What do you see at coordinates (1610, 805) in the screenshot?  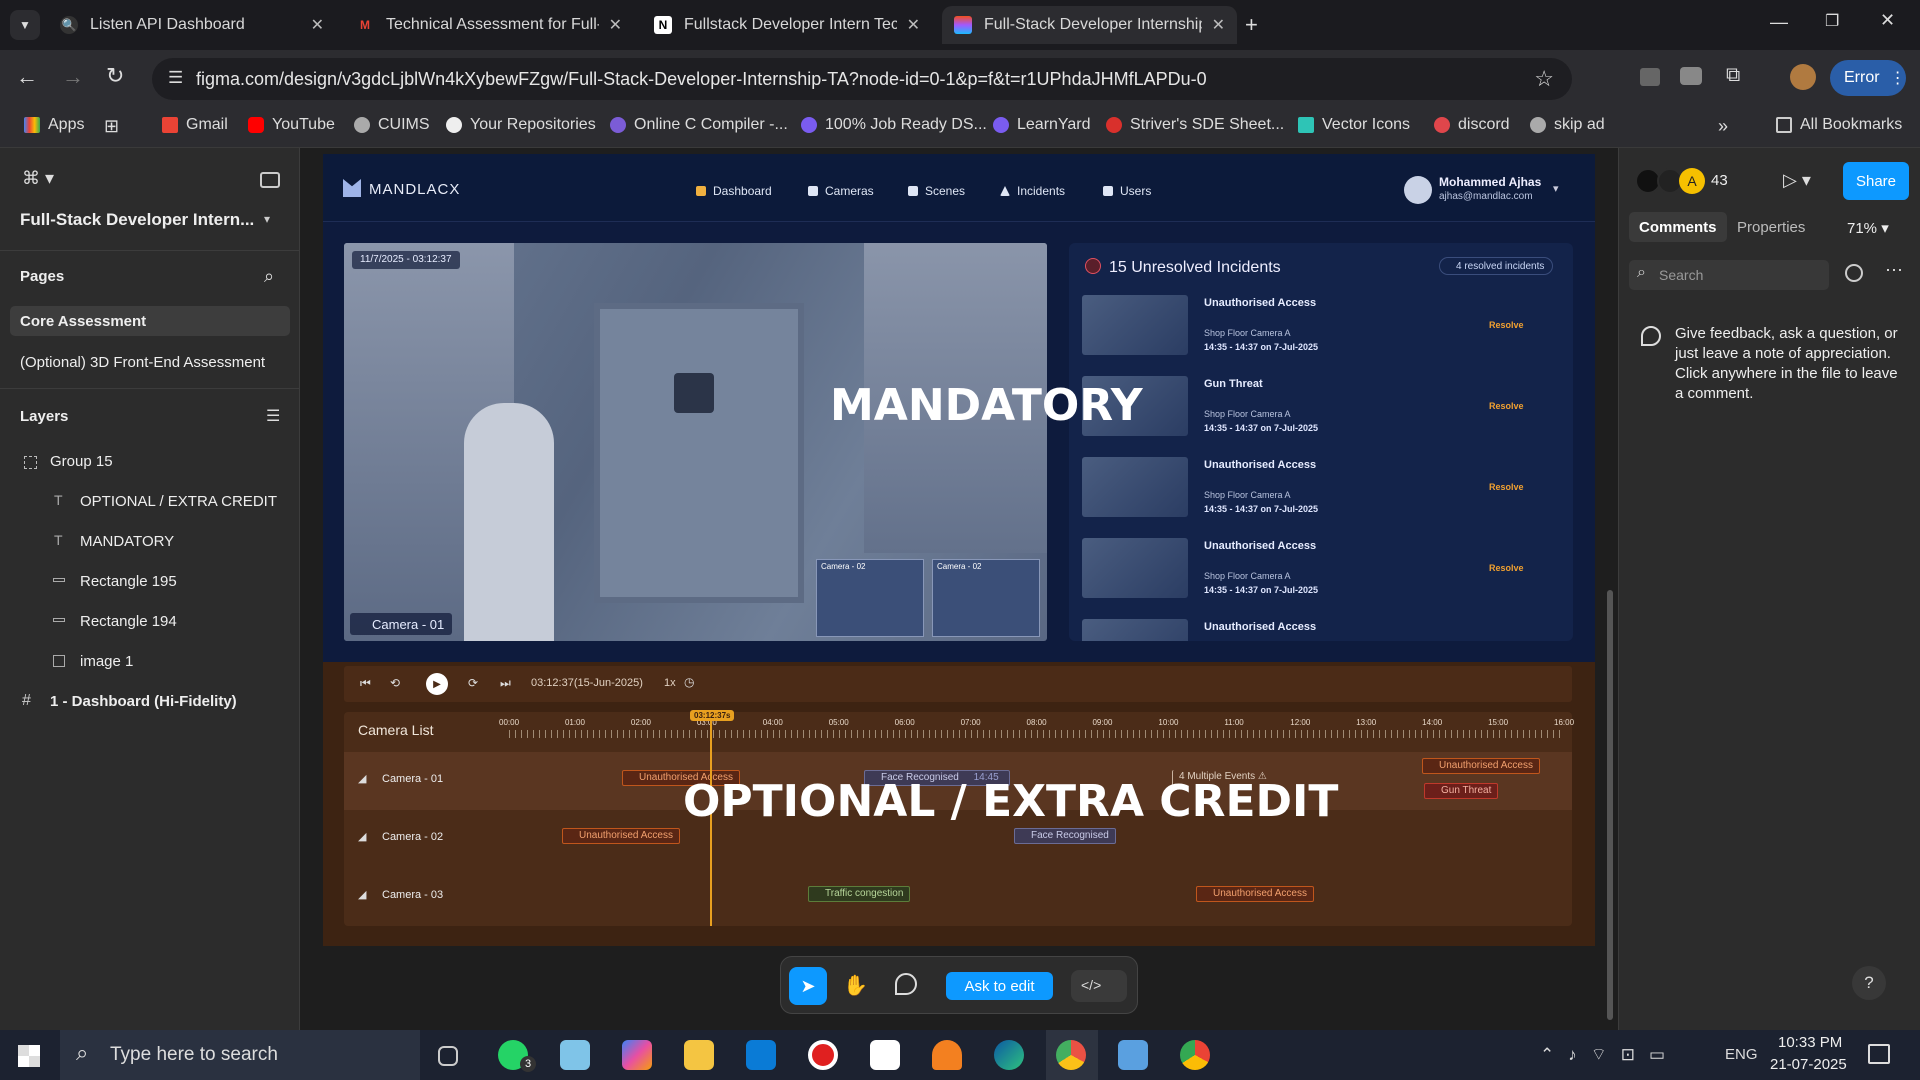 I see `canvas-scrollbar` at bounding box center [1610, 805].